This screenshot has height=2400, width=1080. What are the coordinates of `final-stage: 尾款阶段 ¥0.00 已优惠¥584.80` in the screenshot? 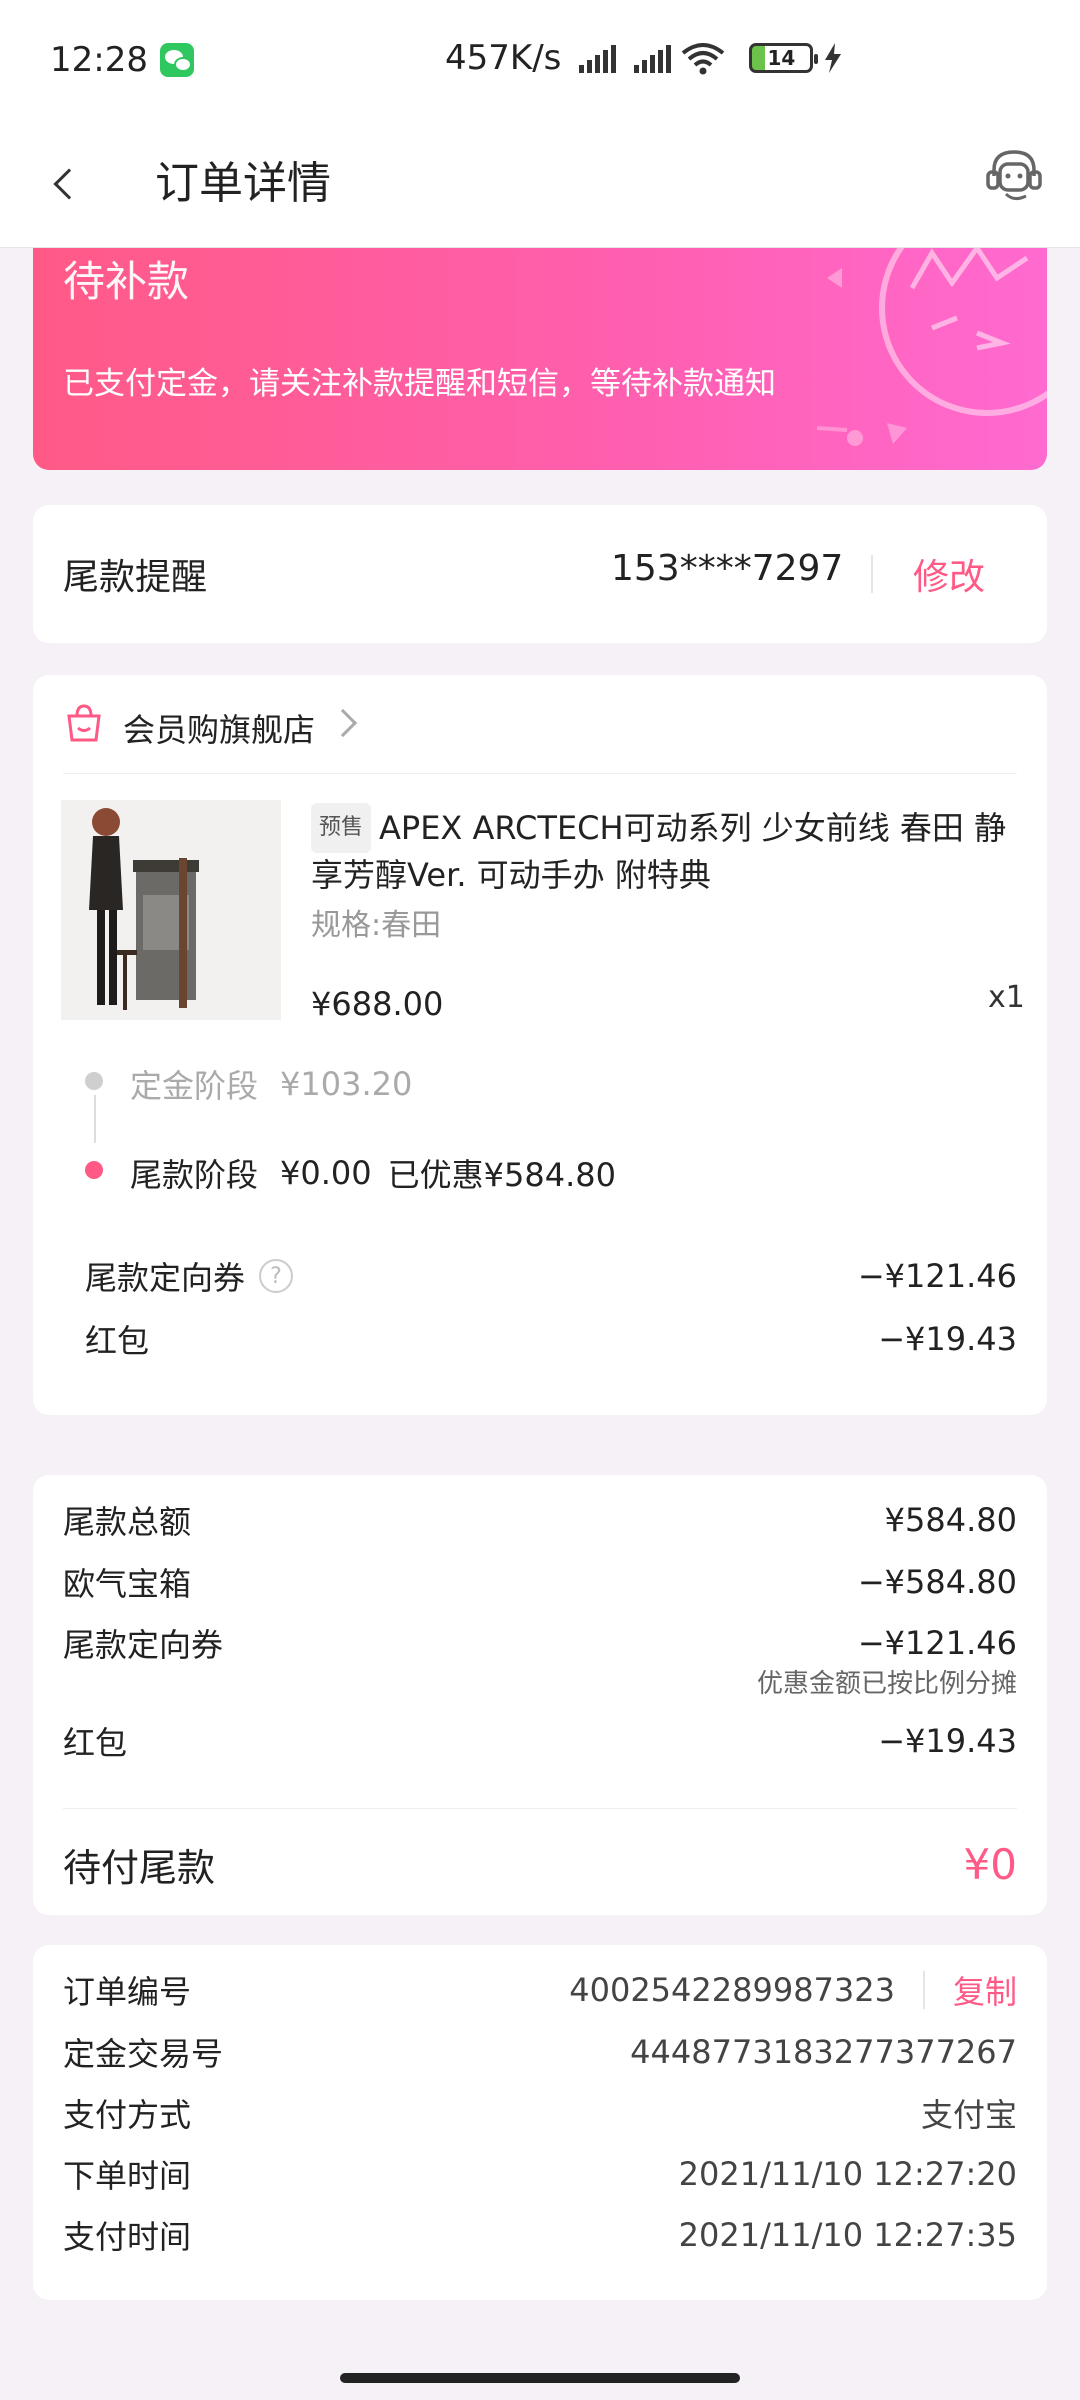 It's located at (373, 1173).